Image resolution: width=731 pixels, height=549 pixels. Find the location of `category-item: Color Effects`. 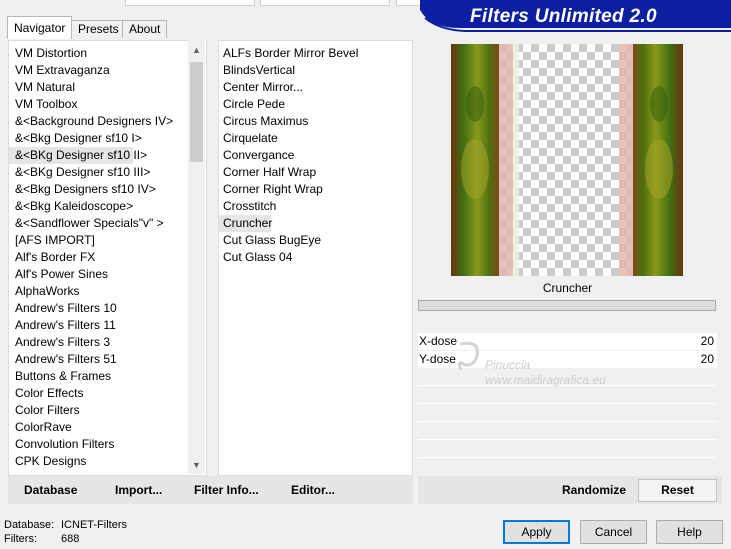

category-item: Color Effects is located at coordinates (46, 393).